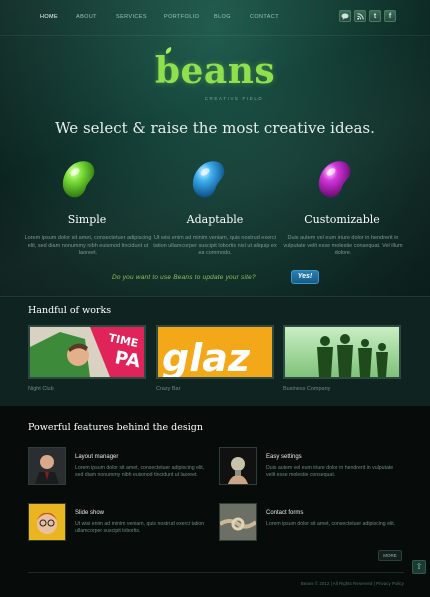 This screenshot has width=430, height=597. I want to click on purple-bean-icon, so click(334, 179).